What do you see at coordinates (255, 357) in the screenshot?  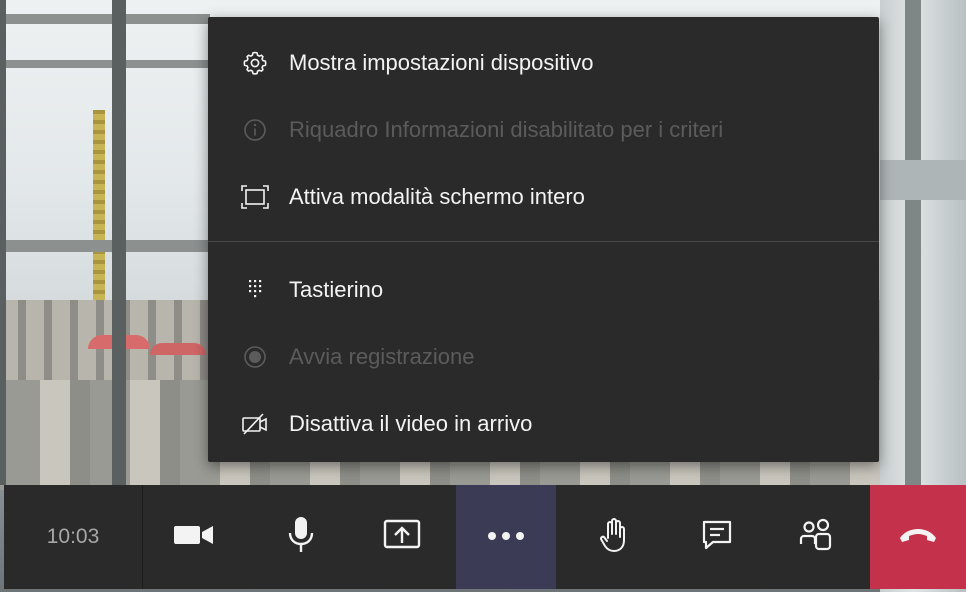 I see `record-icon` at bounding box center [255, 357].